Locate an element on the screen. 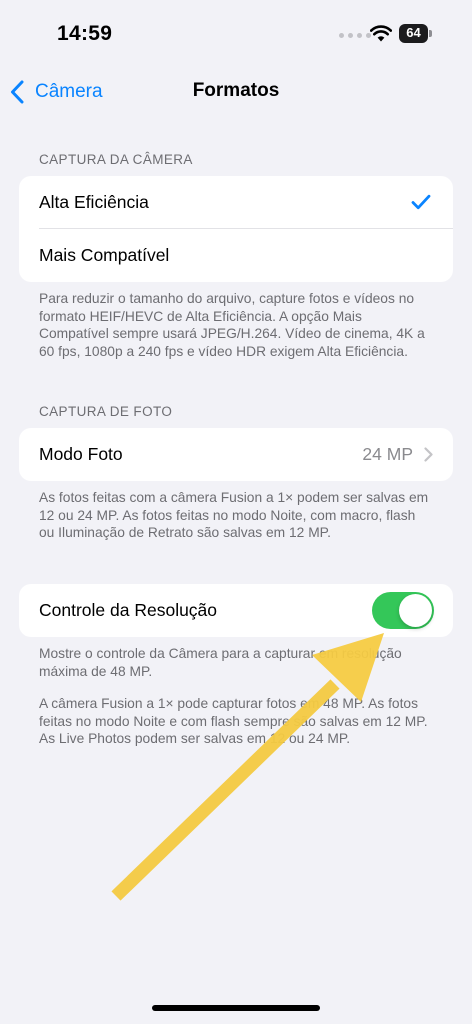  camera-capture-group: Alta Eficiência Mais Compatível is located at coordinates (236, 229).